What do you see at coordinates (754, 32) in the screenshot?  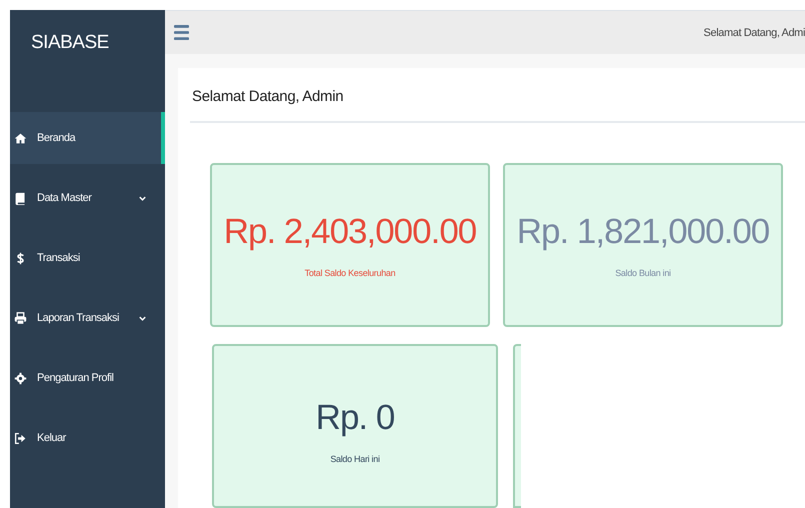 I see `user-greeting: Selamat Datang, Admi` at bounding box center [754, 32].